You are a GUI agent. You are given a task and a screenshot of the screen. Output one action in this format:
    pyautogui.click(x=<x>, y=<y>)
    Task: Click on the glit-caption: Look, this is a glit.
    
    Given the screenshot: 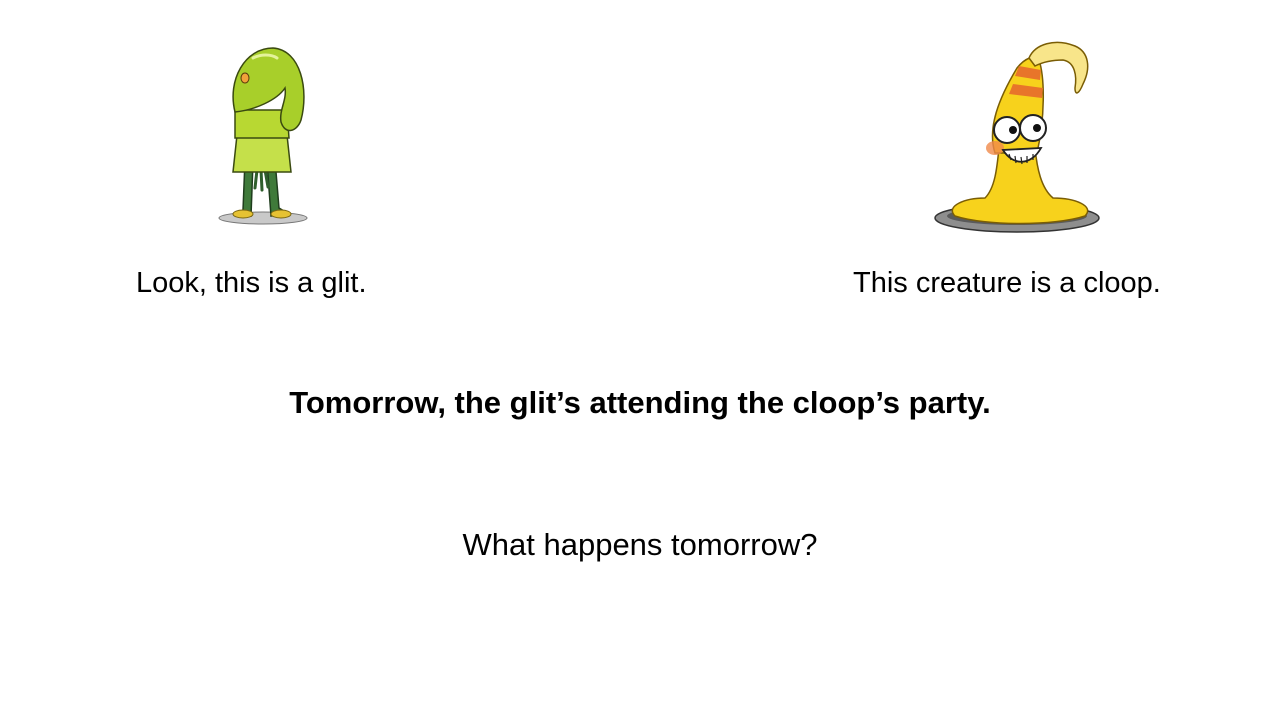 What is the action you would take?
    pyautogui.click(x=251, y=283)
    